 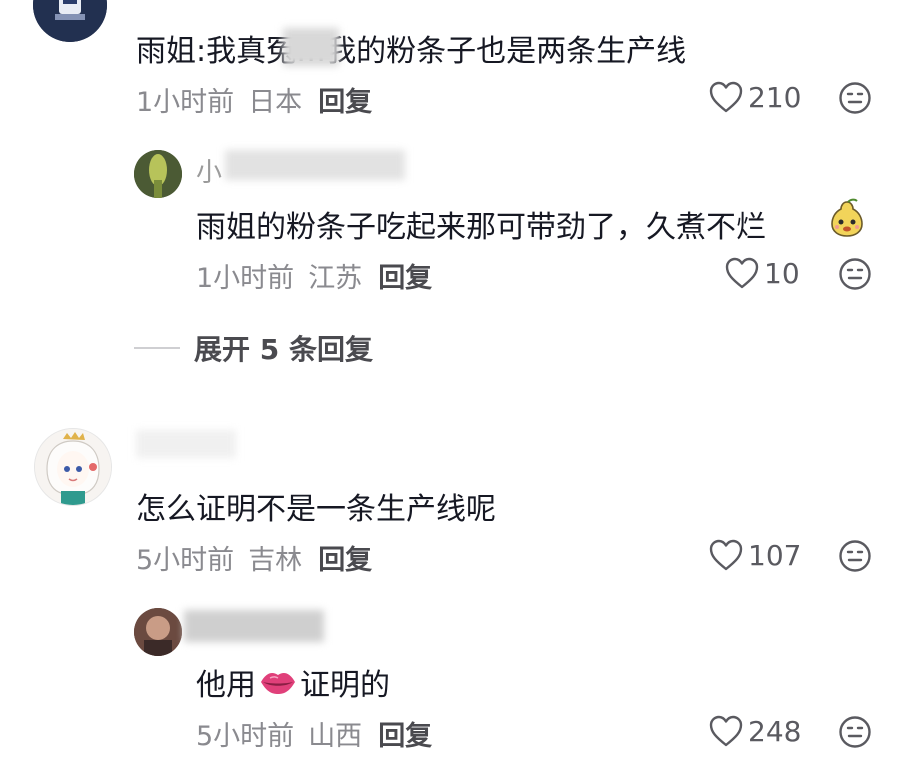 What do you see at coordinates (335, 736) in the screenshot?
I see `reply-location: 山西` at bounding box center [335, 736].